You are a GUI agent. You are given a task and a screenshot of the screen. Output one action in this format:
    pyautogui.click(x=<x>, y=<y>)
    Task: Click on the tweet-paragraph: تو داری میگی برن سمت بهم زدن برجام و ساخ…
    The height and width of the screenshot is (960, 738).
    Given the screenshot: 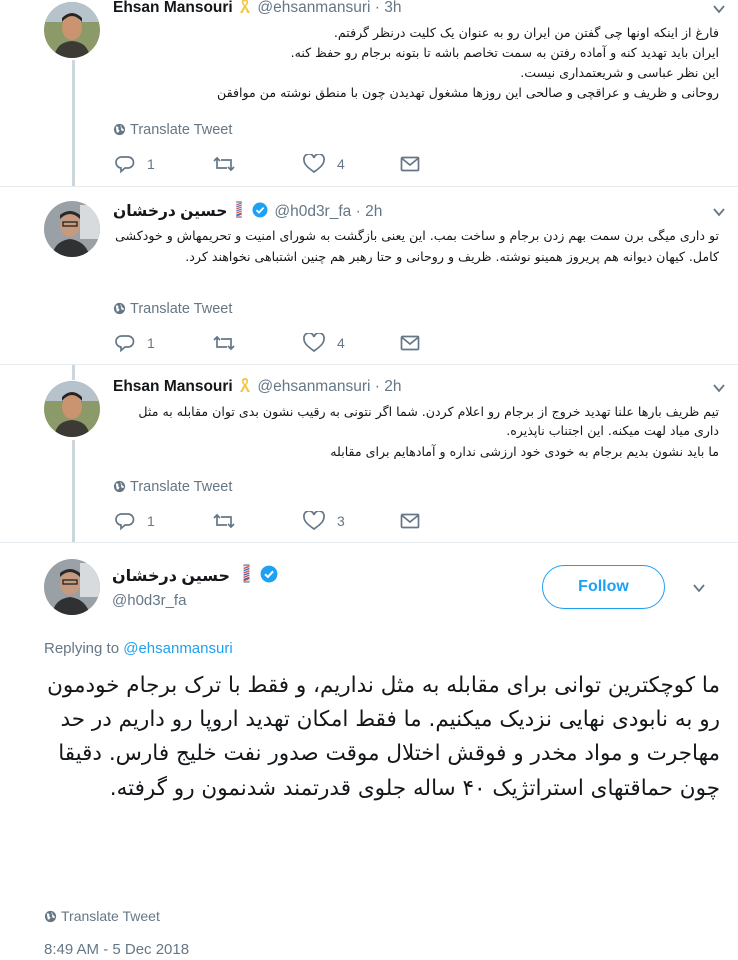 What is the action you would take?
    pyautogui.click(x=417, y=246)
    